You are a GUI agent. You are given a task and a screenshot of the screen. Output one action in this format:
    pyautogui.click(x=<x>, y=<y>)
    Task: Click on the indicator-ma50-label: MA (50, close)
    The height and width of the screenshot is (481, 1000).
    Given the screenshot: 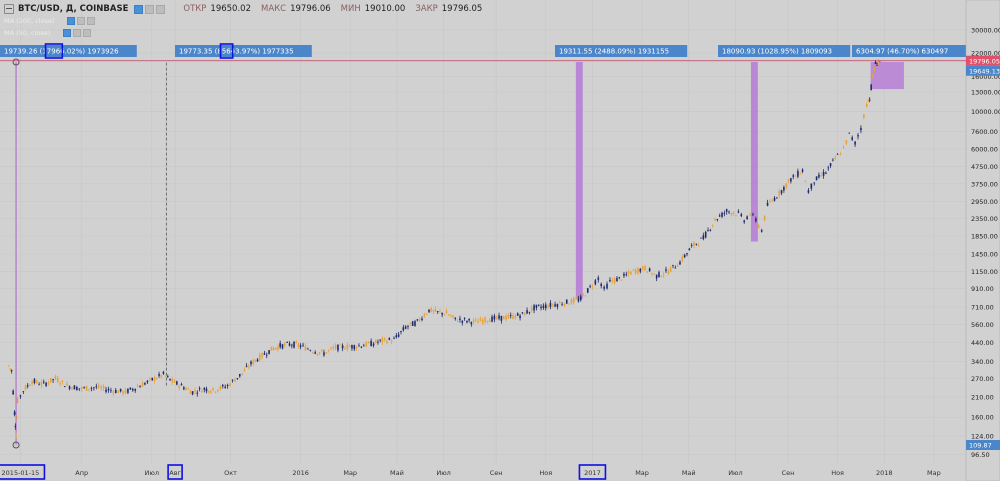 What is the action you would take?
    pyautogui.click(x=27, y=33)
    